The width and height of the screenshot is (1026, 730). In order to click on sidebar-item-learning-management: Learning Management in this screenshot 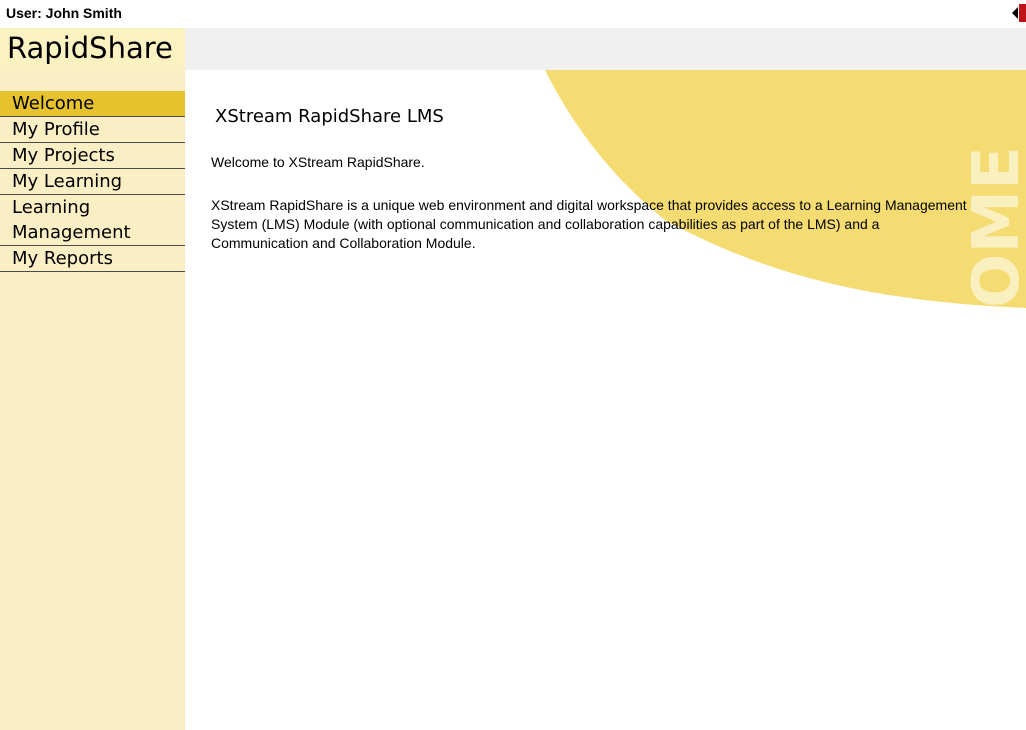, I will do `click(92, 220)`.